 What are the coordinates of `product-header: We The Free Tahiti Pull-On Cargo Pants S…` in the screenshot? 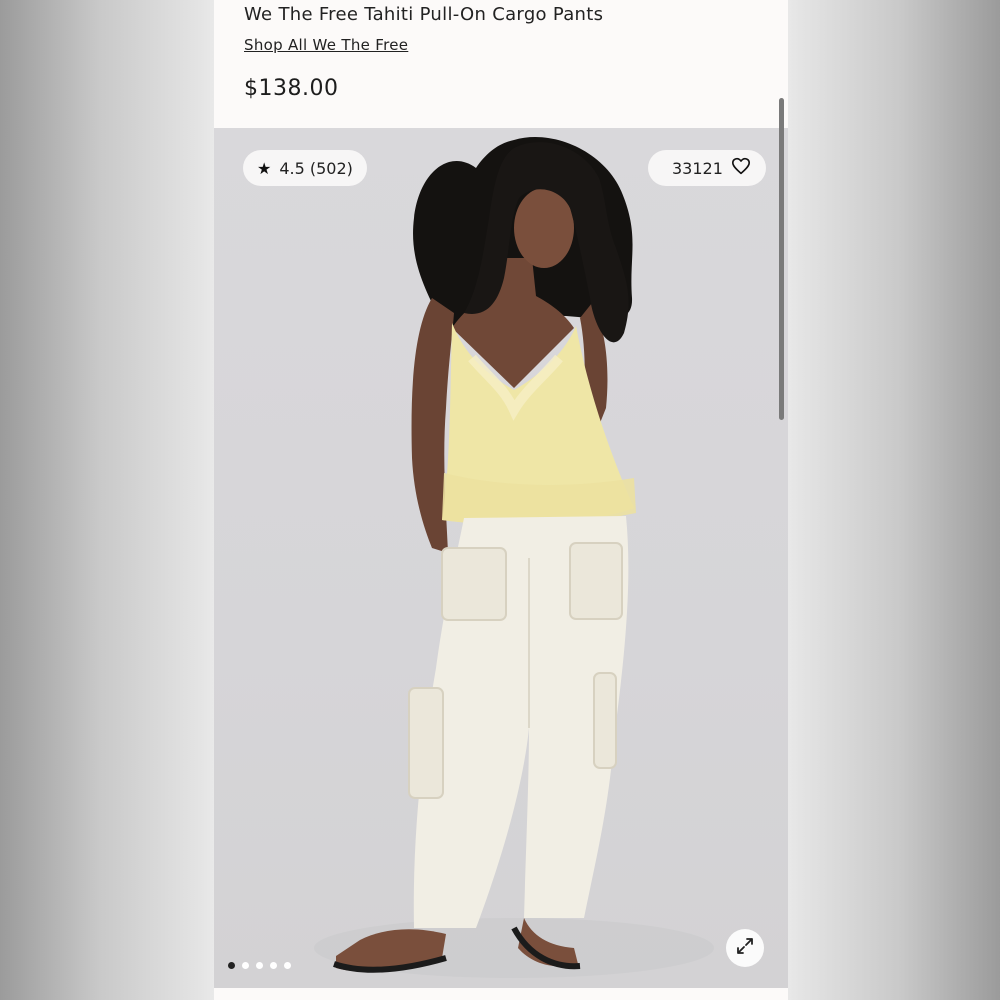 It's located at (501, 64).